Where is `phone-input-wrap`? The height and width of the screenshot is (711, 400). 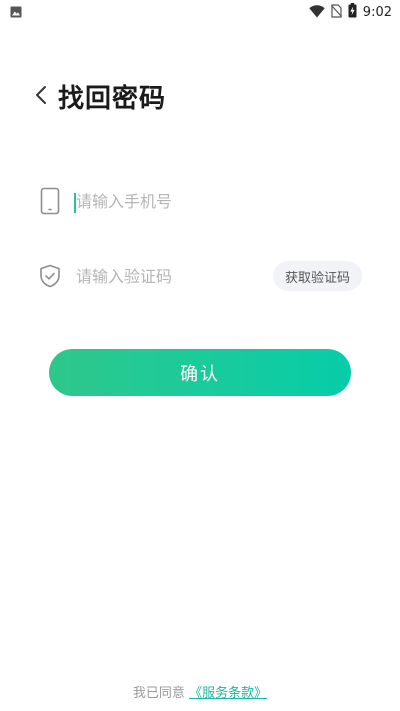
phone-input-wrap is located at coordinates (218, 201).